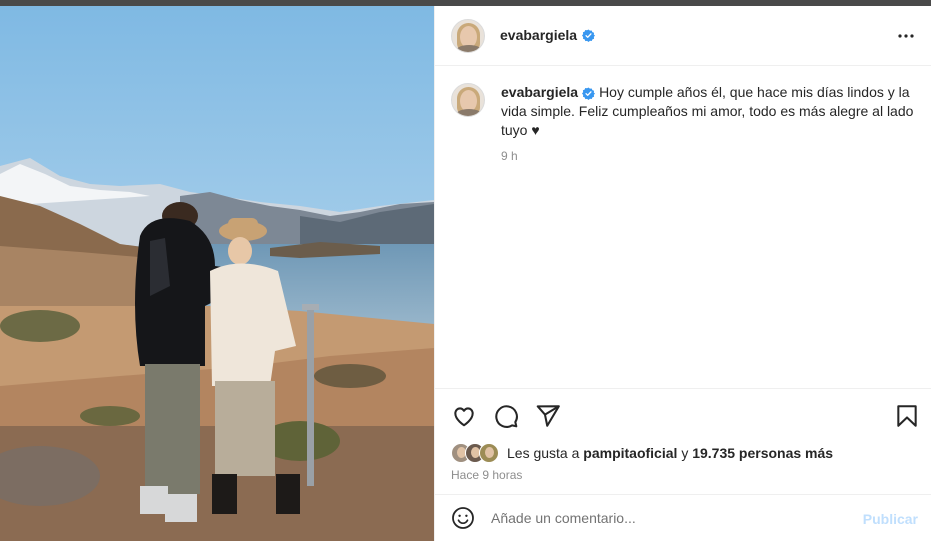  I want to click on author-username: evabargiela, so click(538, 35).